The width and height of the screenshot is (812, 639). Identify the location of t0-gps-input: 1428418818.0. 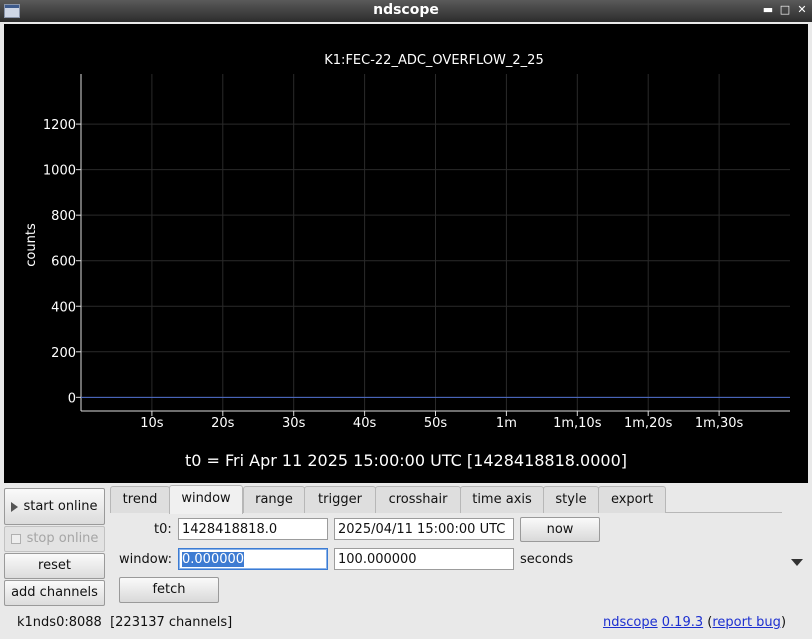
(253, 529).